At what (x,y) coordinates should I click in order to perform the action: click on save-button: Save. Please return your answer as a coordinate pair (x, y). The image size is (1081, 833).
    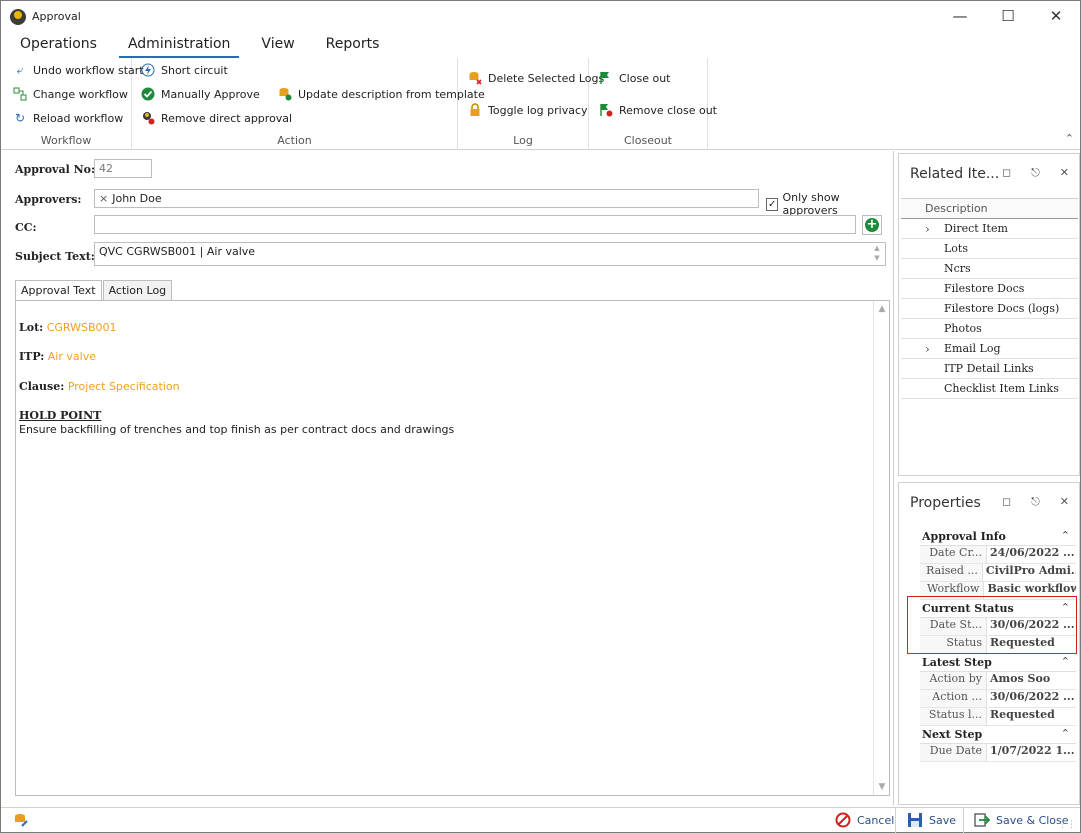
    Looking at the image, I should click on (931, 820).